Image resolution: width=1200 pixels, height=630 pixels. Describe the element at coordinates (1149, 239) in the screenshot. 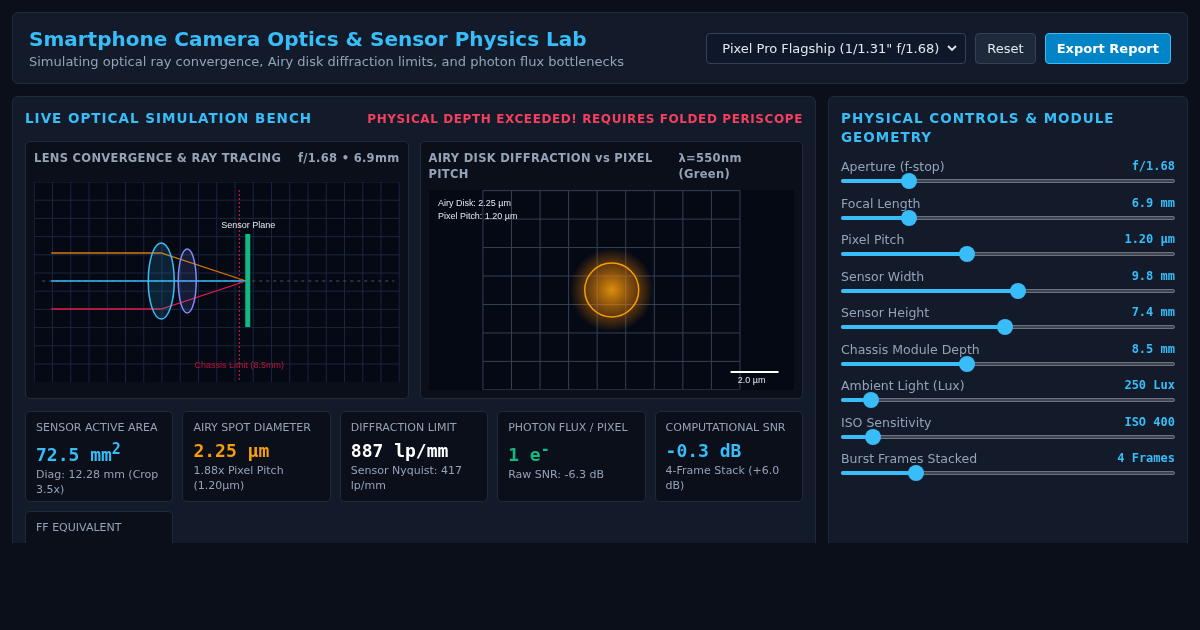

I see `slider-value: 1.20 µm` at that location.